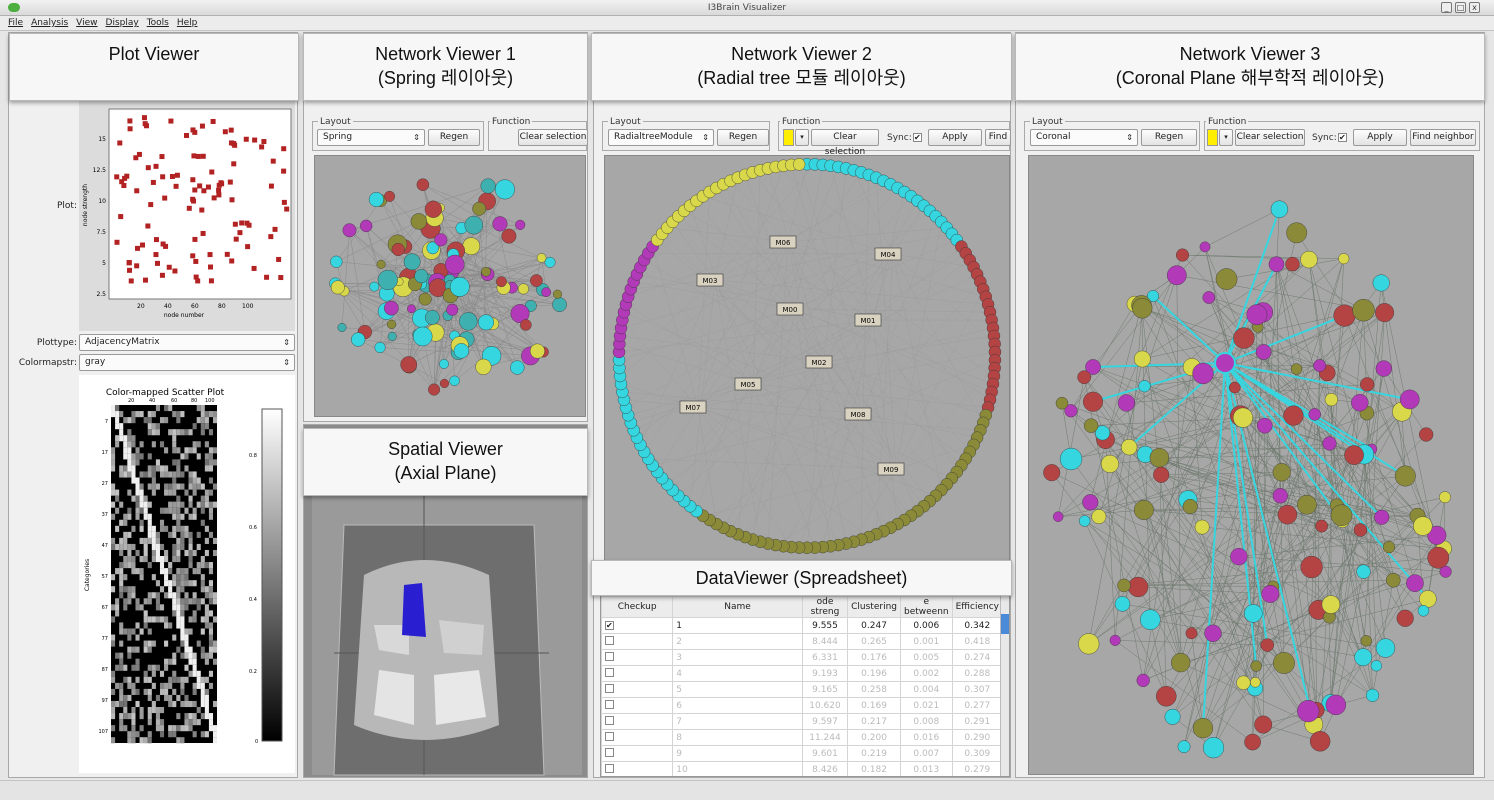  Describe the element at coordinates (998, 137) in the screenshot. I see `find-neighbor-button: Find r` at that location.